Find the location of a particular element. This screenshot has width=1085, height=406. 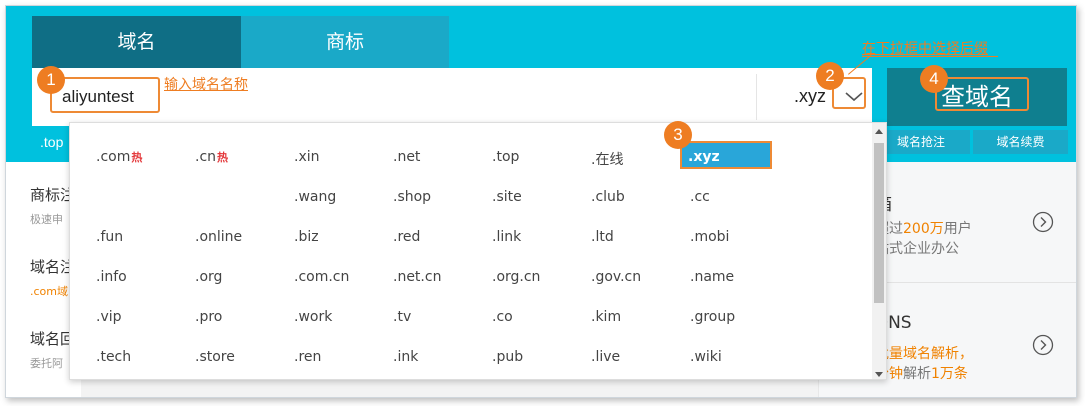

suffix-option: .在线 is located at coordinates (607, 159).